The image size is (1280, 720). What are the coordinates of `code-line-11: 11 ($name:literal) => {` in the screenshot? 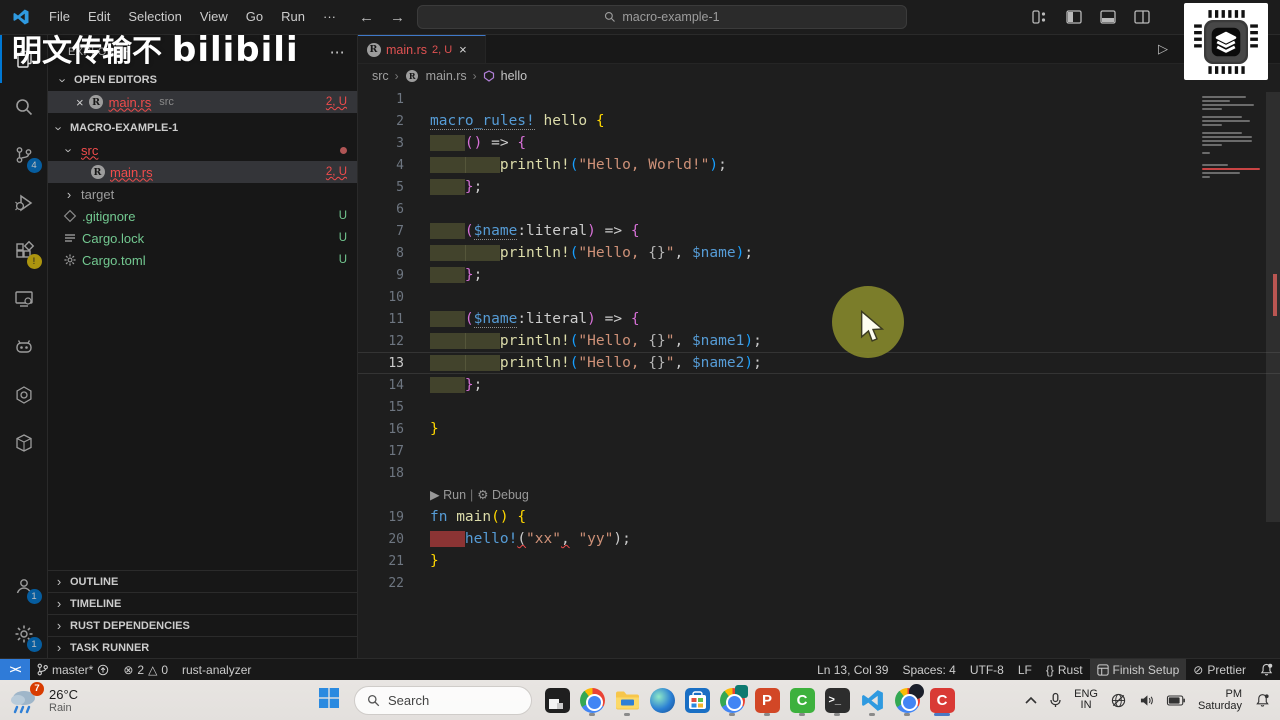 It's located at (819, 319).